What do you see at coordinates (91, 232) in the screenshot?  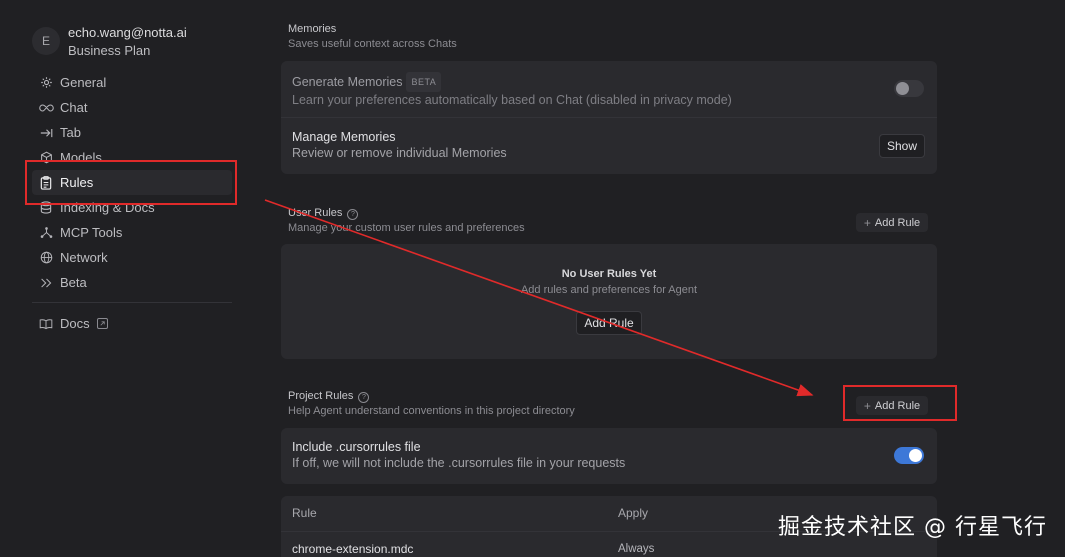 I see `sidebar-item-label: MCP Tools` at bounding box center [91, 232].